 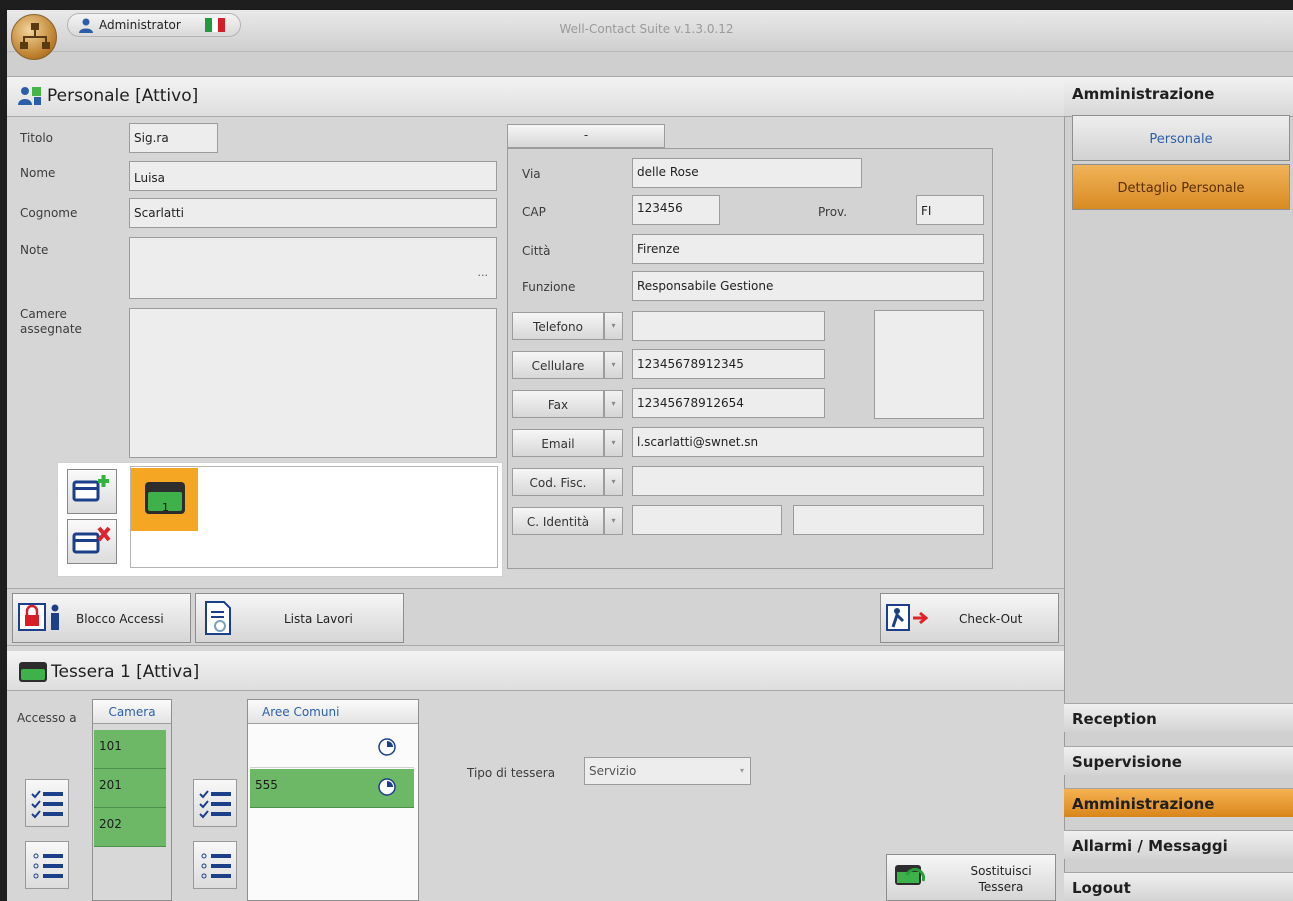 I want to click on sidebar-header: Amministrazione, so click(x=1178, y=97).